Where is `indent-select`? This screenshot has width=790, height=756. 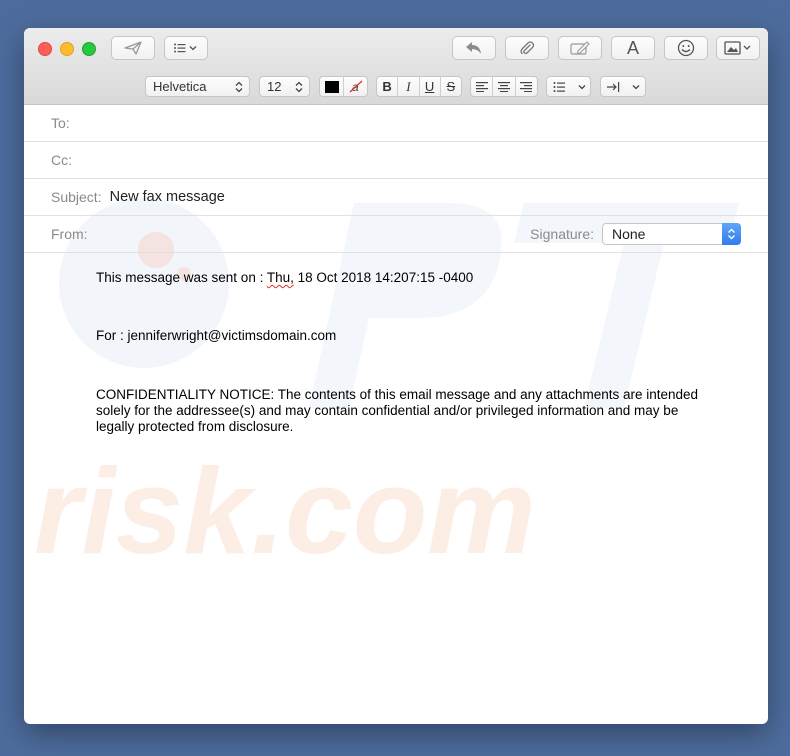 indent-select is located at coordinates (623, 86).